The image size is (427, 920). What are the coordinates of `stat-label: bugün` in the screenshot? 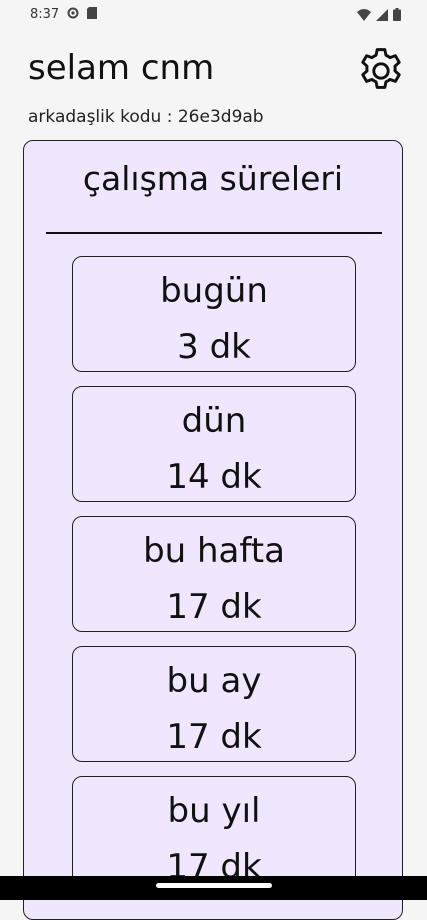 It's located at (214, 291).